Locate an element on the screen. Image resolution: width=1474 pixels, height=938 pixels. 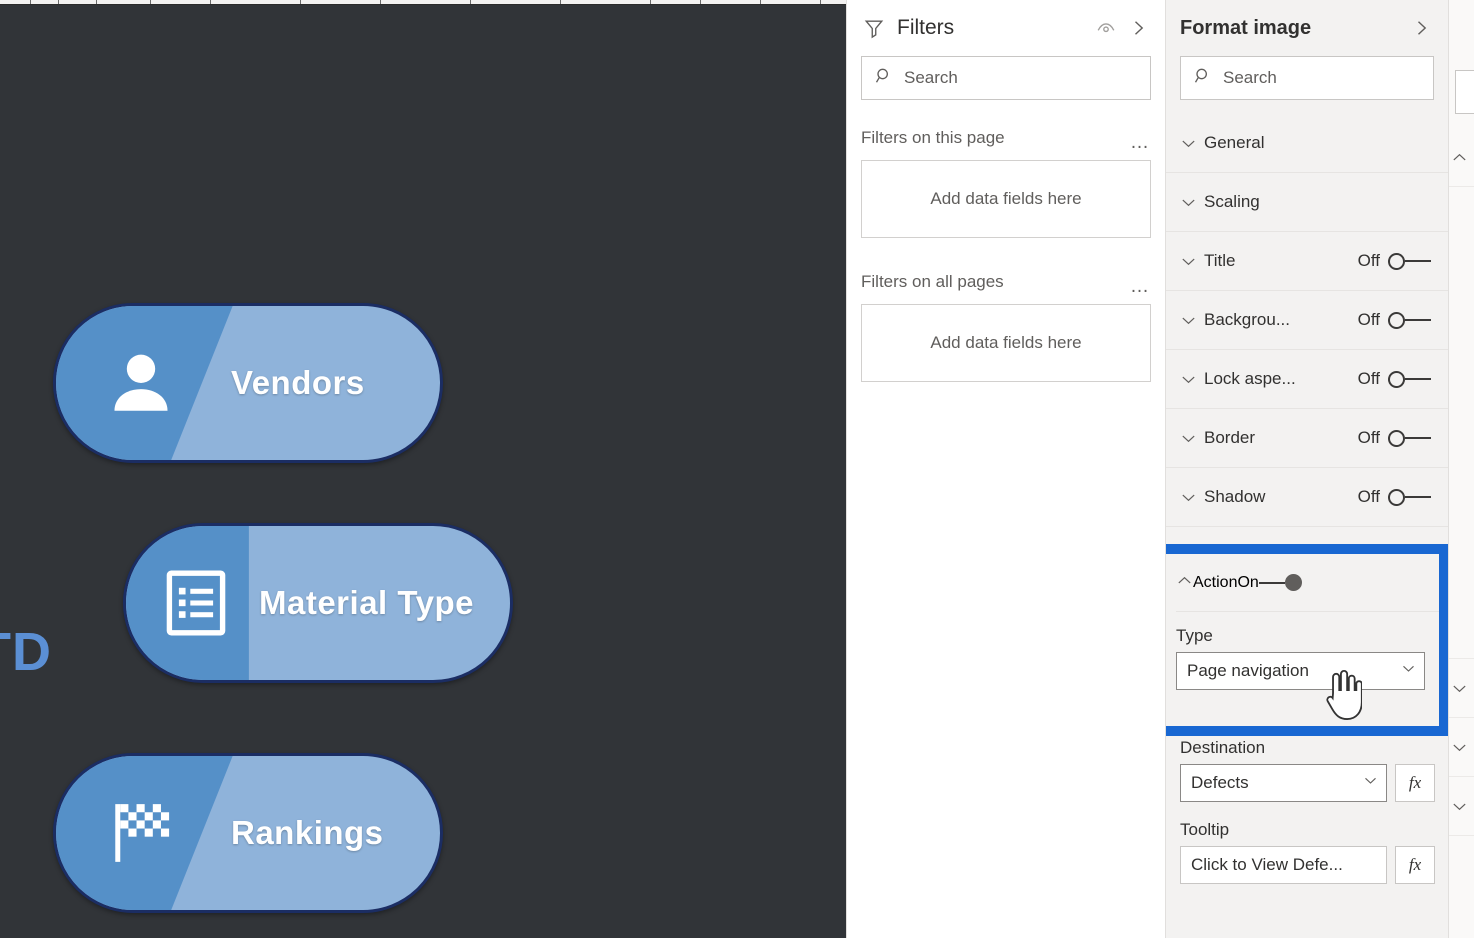
filters-search-wrap: Search is located at coordinates (1006, 85).